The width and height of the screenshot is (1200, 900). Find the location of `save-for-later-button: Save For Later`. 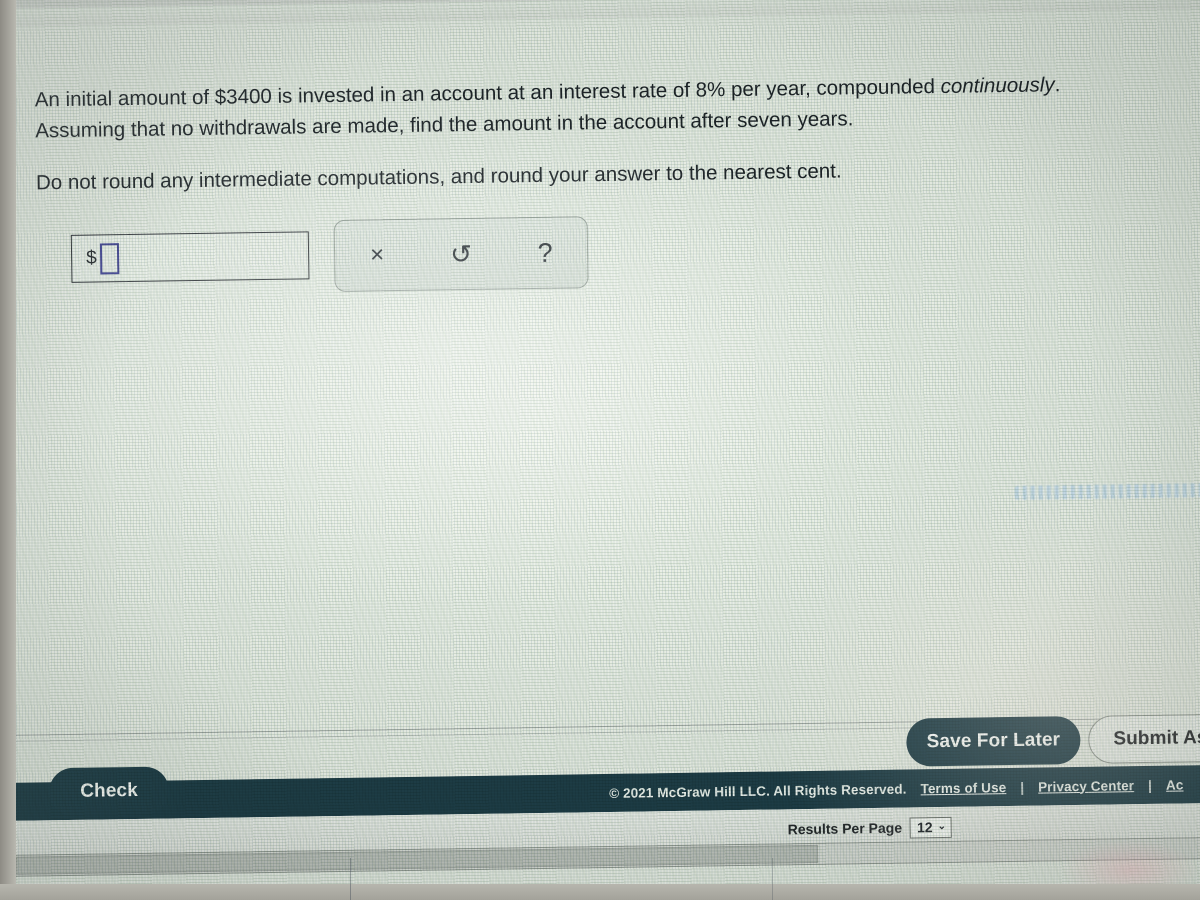

save-for-later-button: Save For Later is located at coordinates (993, 741).